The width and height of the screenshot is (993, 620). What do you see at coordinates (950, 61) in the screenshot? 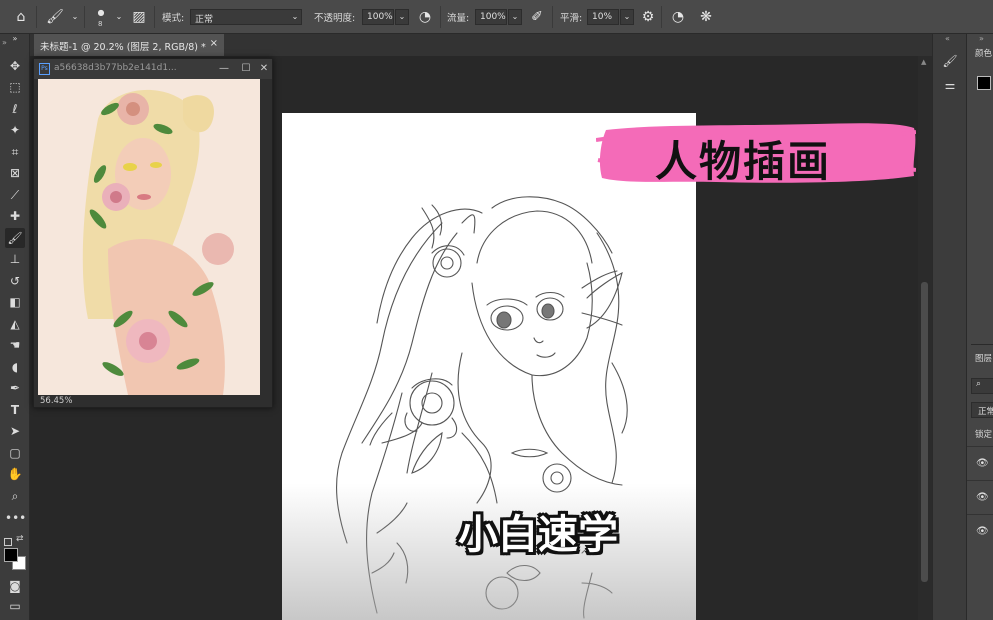
I see `brush-settings-panel-icon: 🖌` at bounding box center [950, 61].